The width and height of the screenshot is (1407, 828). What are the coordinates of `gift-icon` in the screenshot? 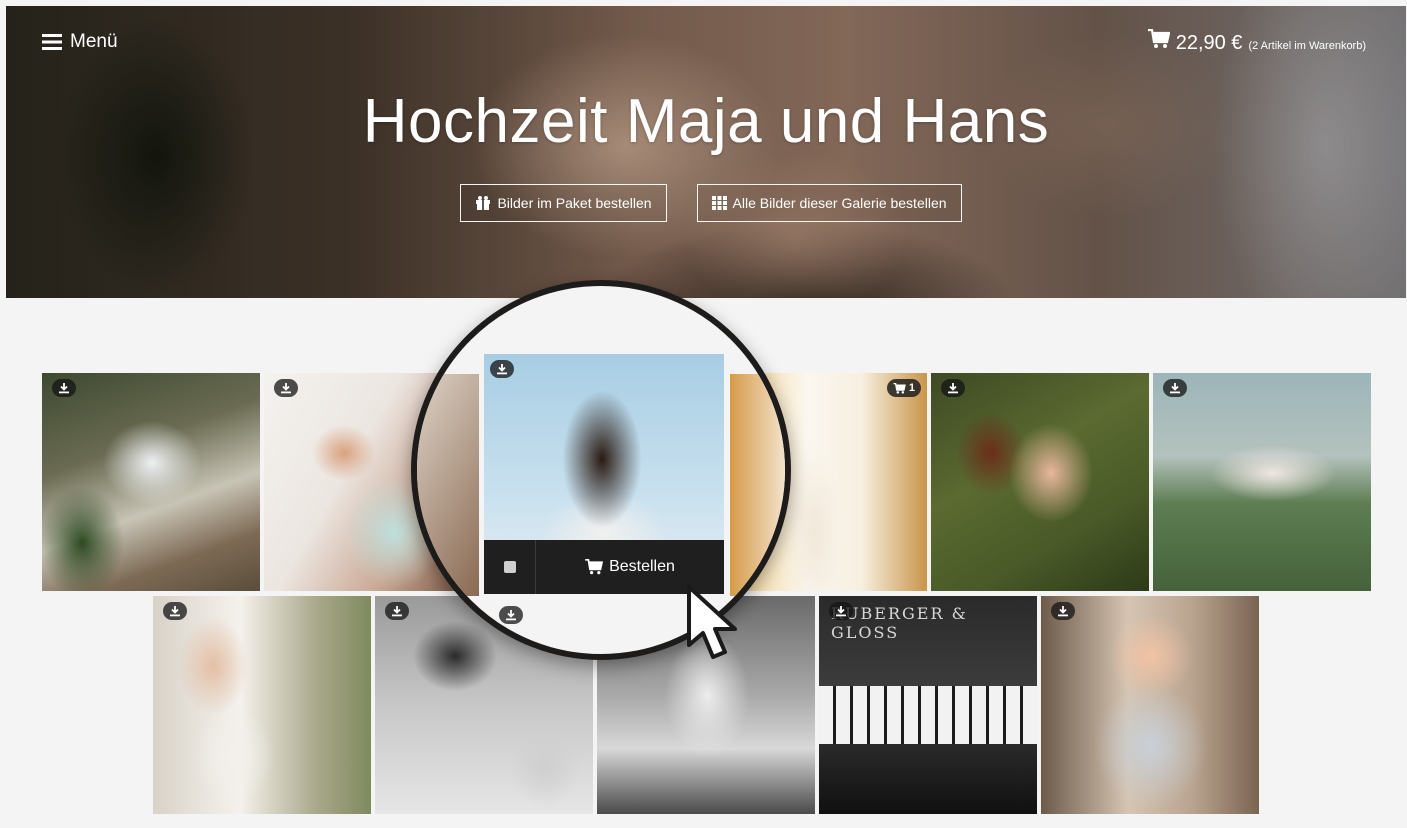 It's located at (483, 203).